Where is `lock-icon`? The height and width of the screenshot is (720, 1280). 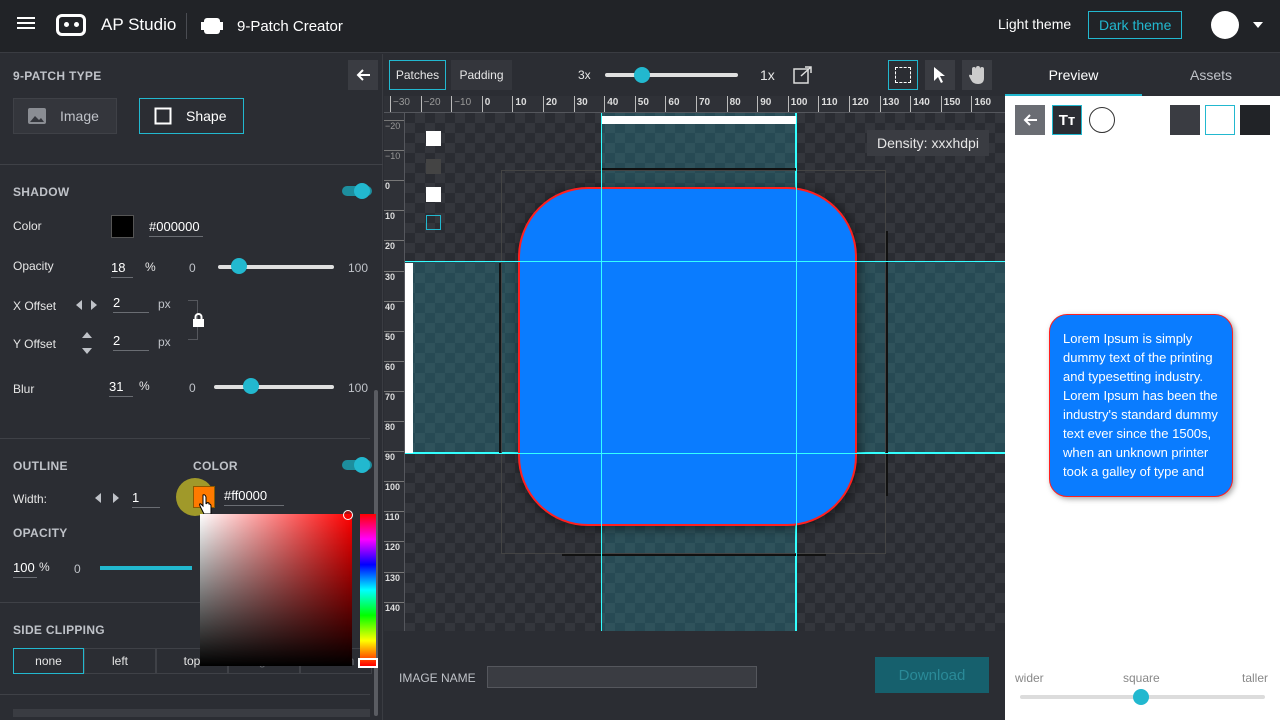
lock-icon is located at coordinates (198, 320).